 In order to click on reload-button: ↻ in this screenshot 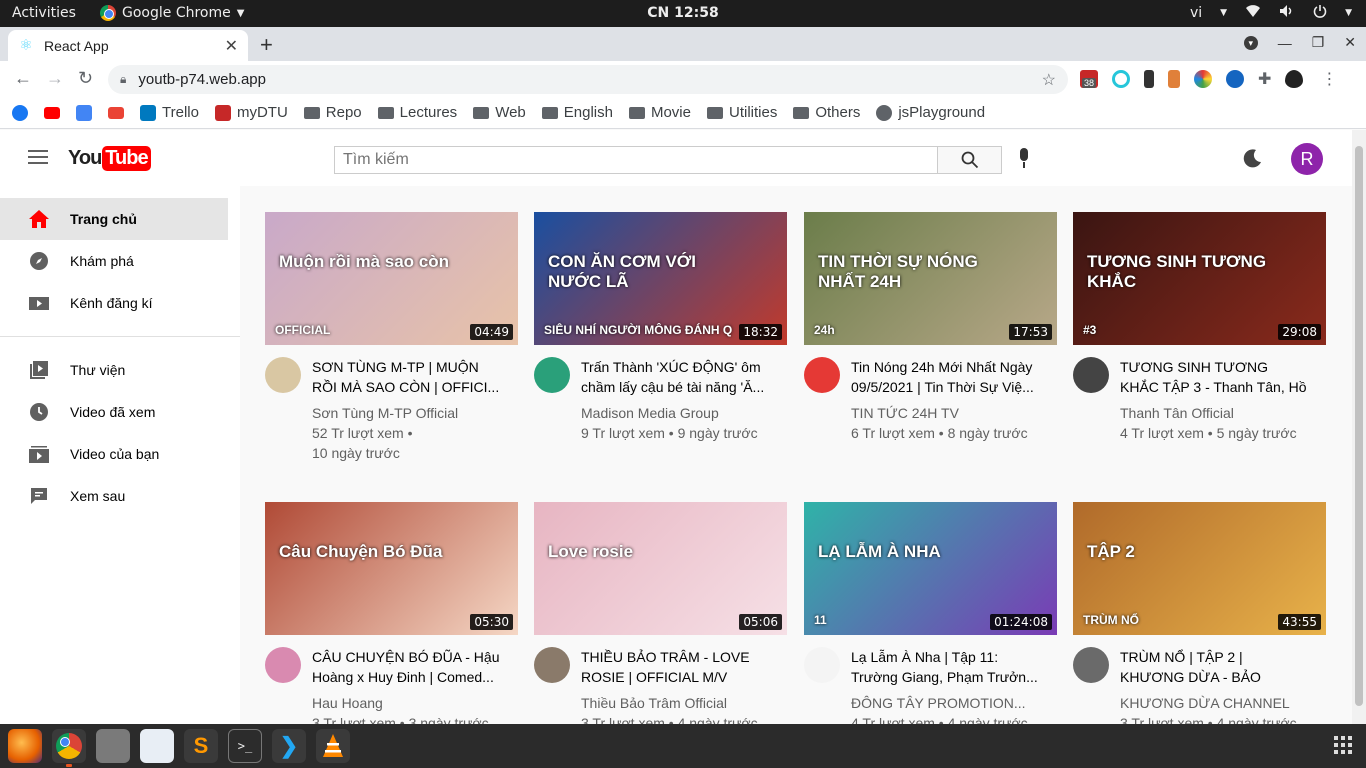, I will do `click(85, 78)`.